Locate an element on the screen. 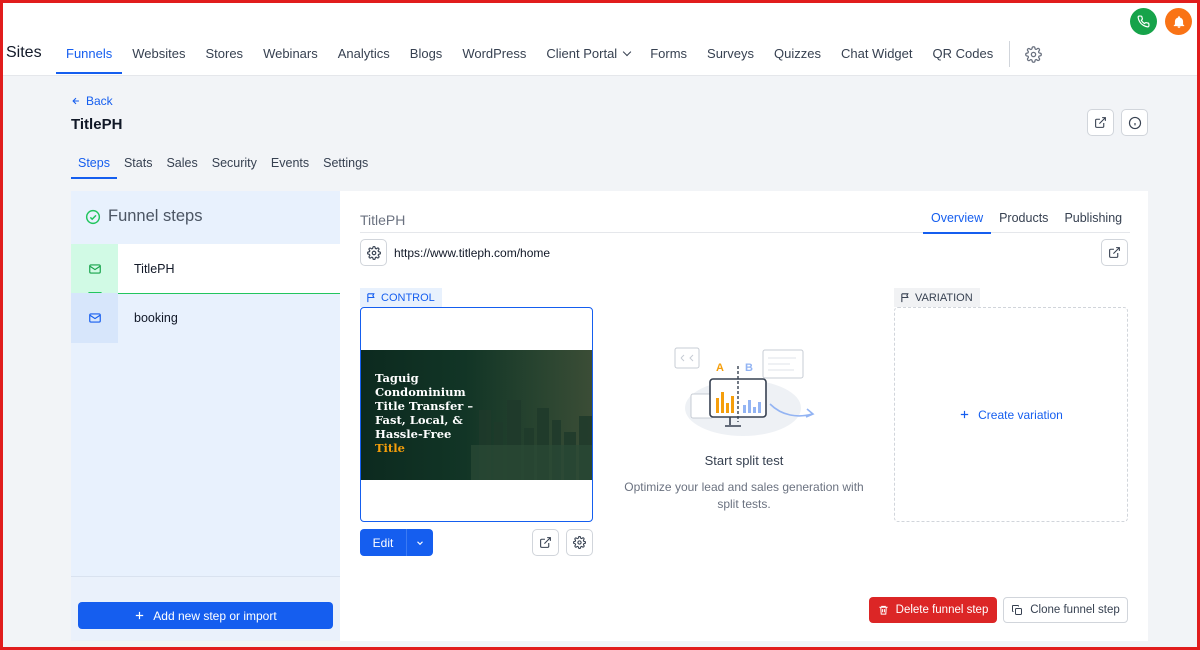 Image resolution: width=1200 pixels, height=650 pixels. variation-card: Create variation is located at coordinates (1011, 414).